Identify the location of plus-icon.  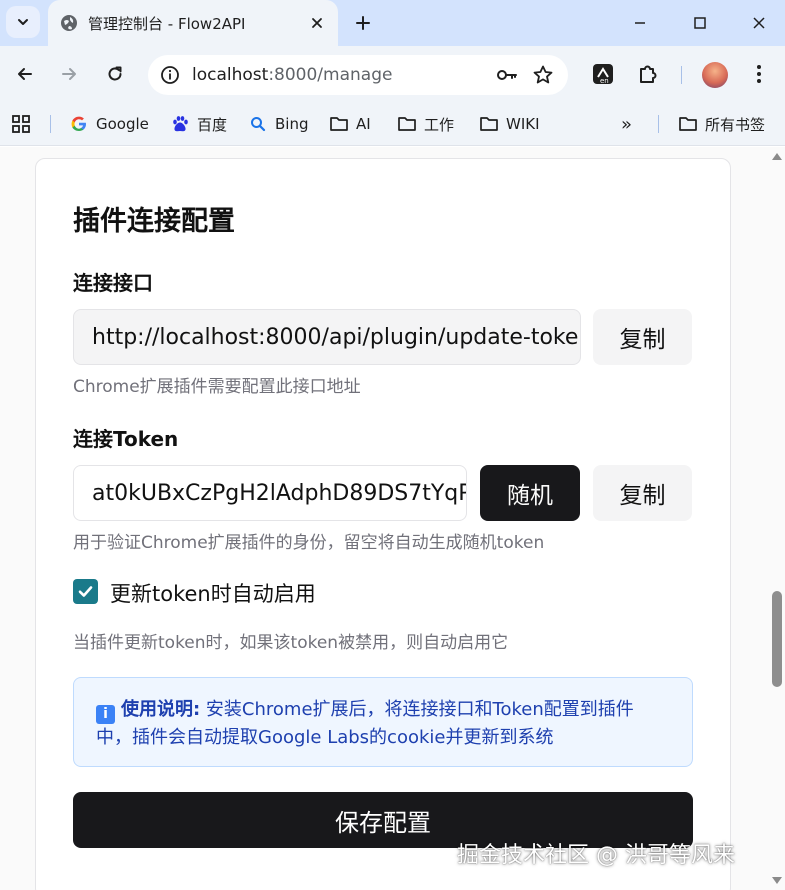
(363, 23).